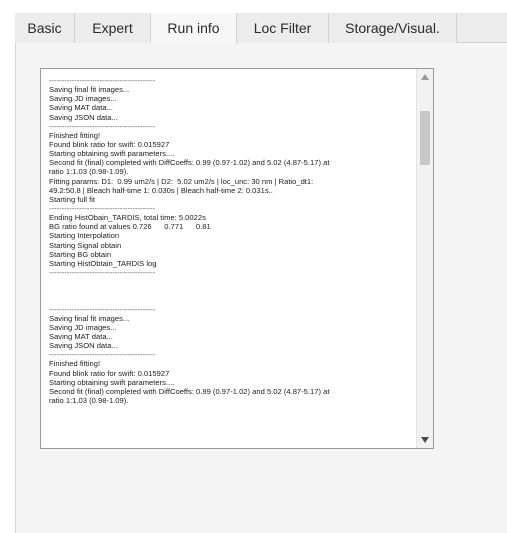 Image resolution: width=507 pixels, height=533 pixels. Describe the element at coordinates (283, 28) in the screenshot. I see `tab-loc-filter: Loc Filter` at that location.